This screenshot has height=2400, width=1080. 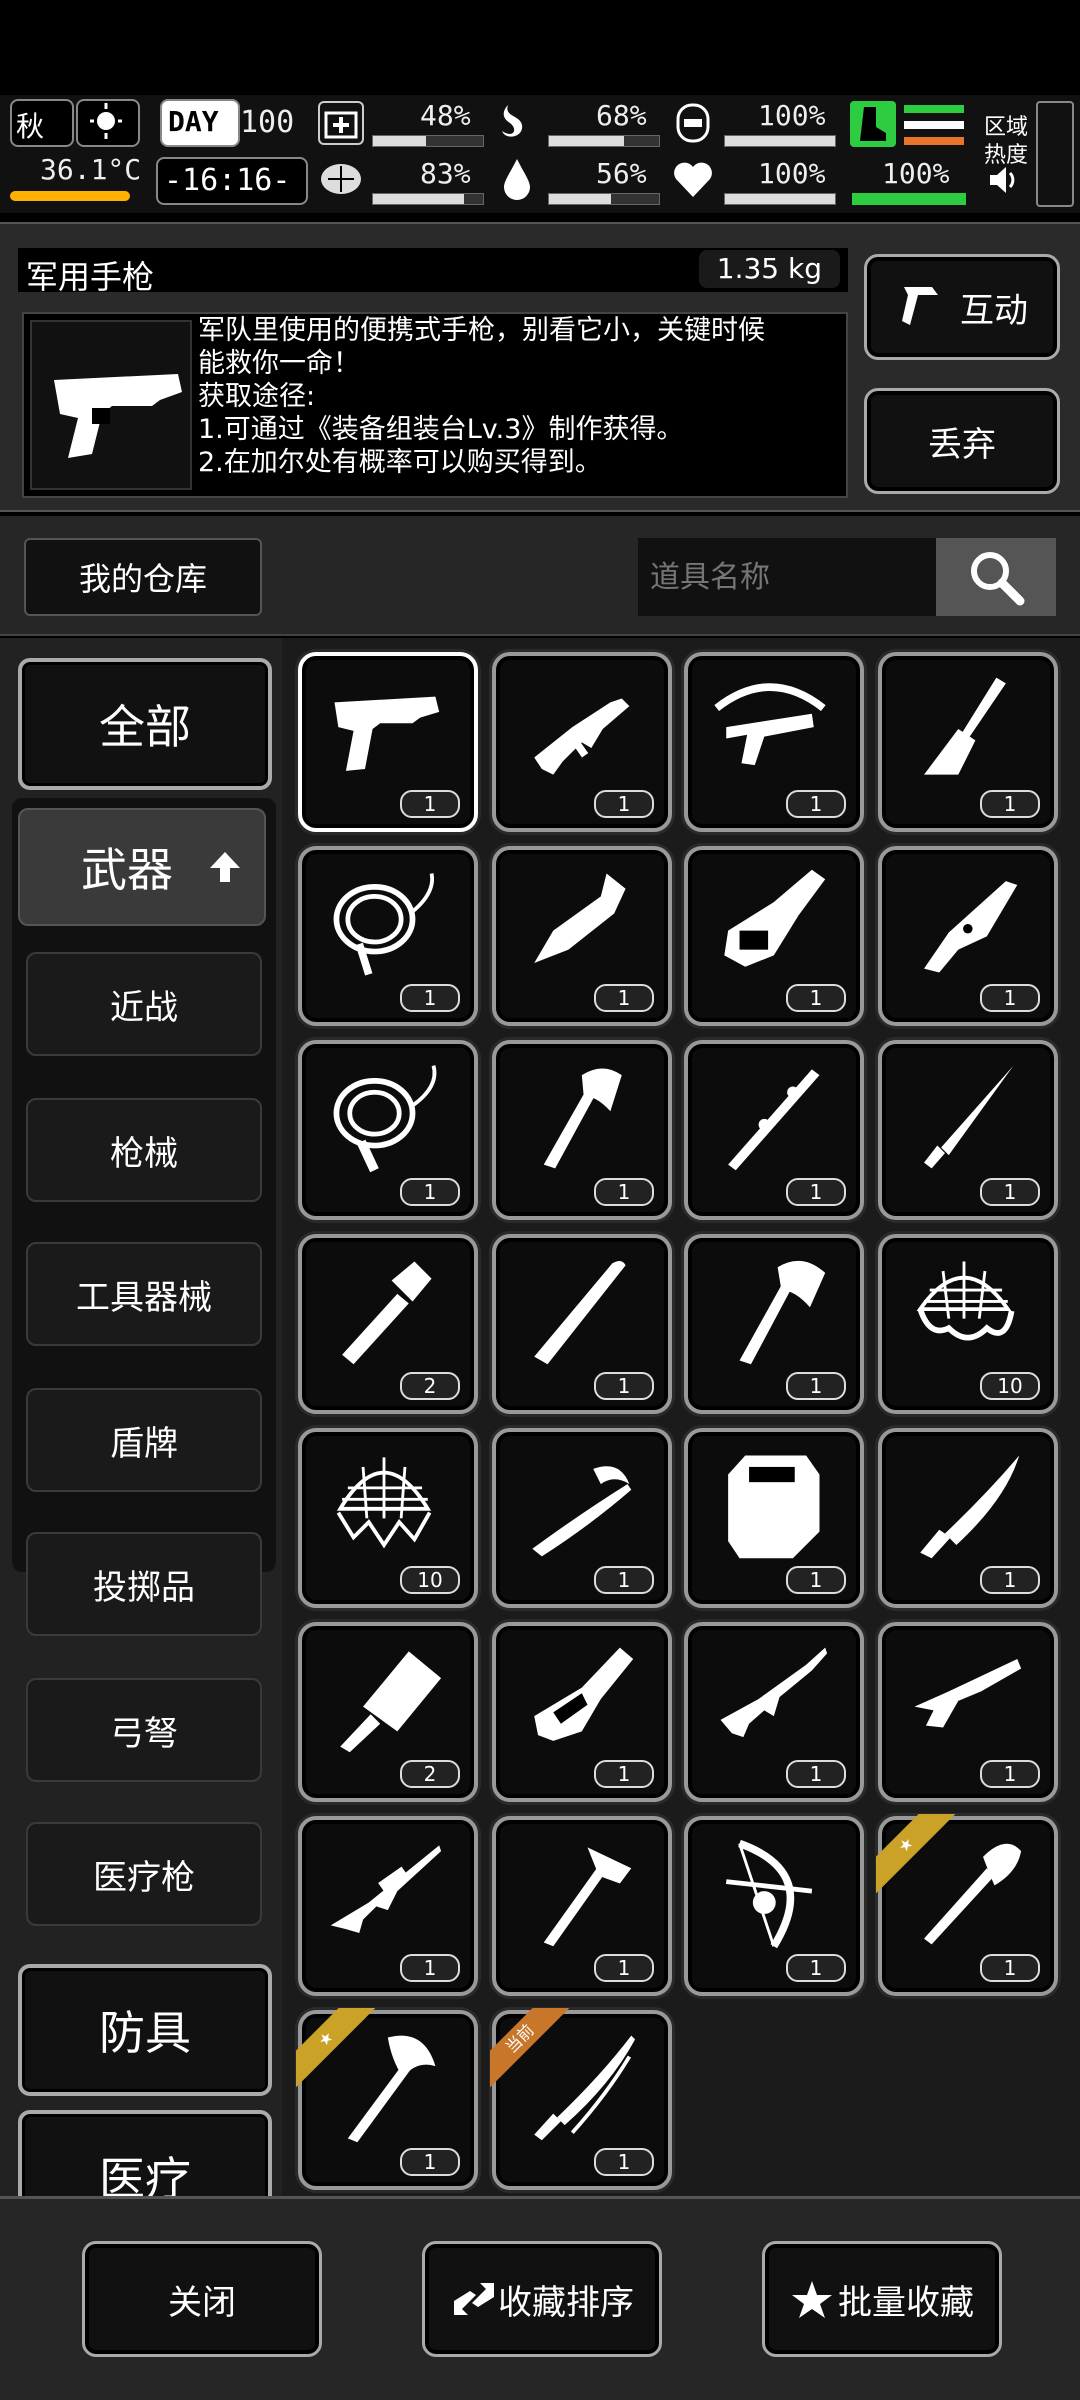 I want to click on category-melee: 近战, so click(x=144, y=1004).